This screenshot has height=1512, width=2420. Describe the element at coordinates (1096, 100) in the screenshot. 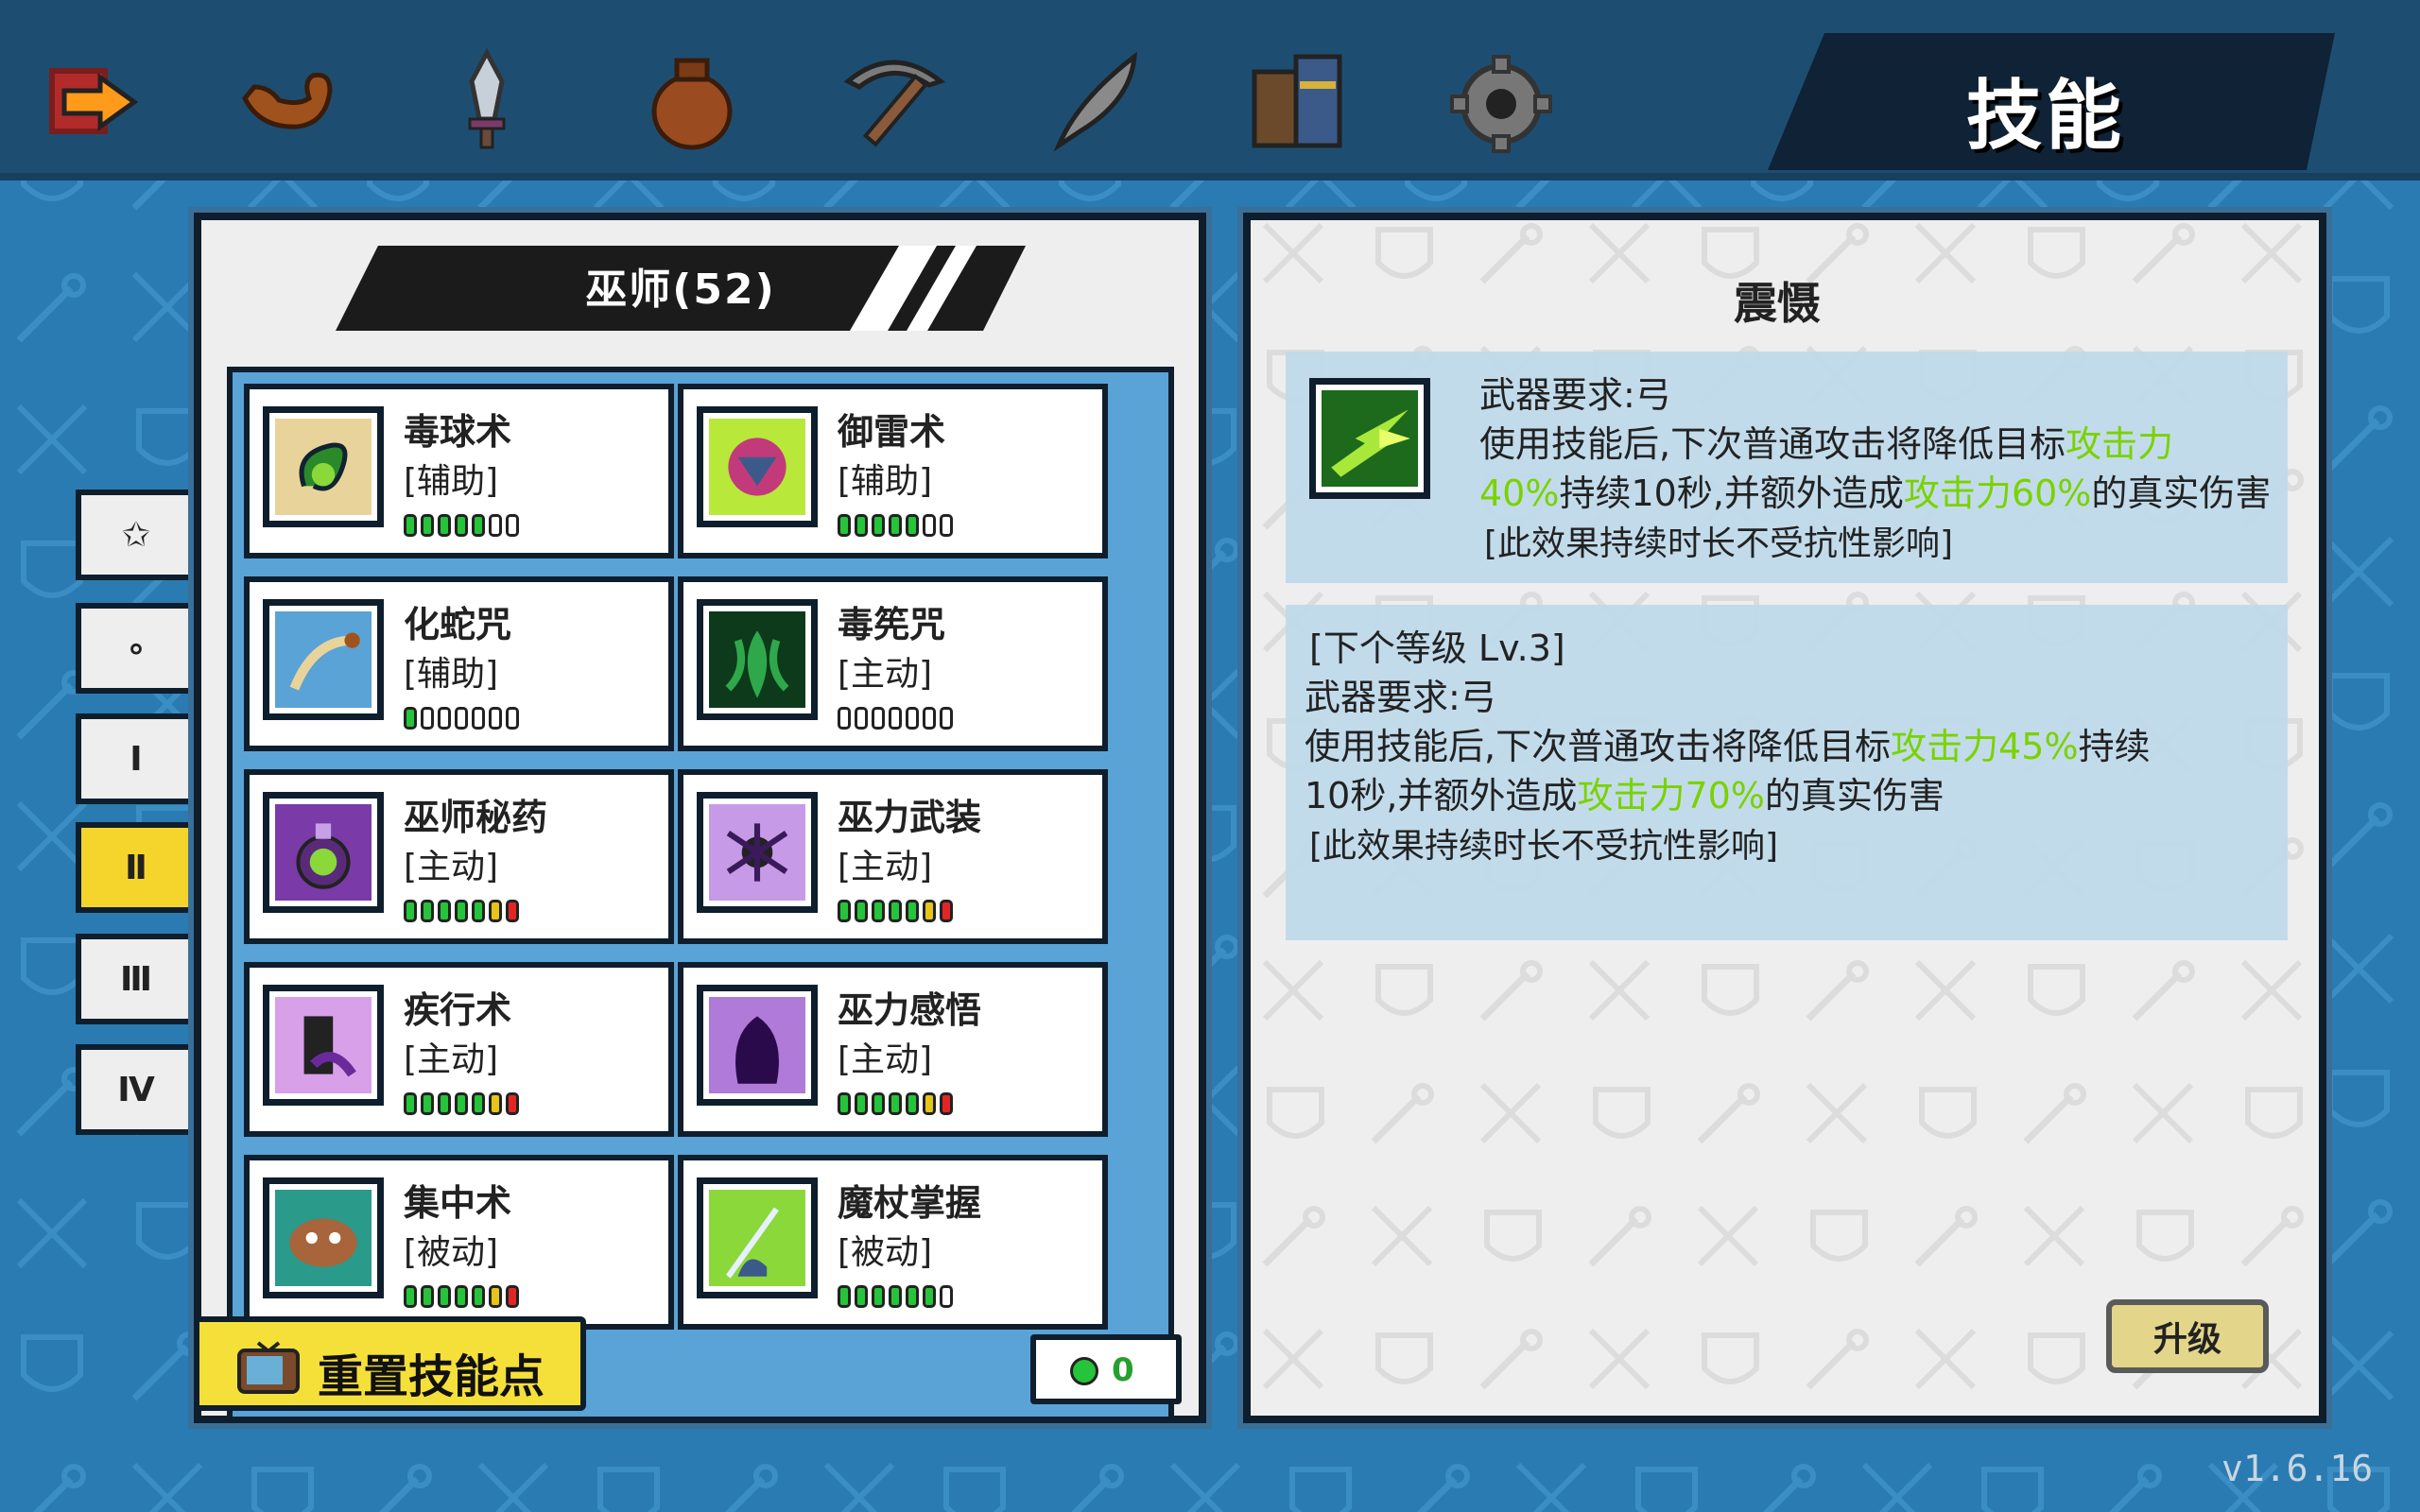

I see `feather-icon` at that location.